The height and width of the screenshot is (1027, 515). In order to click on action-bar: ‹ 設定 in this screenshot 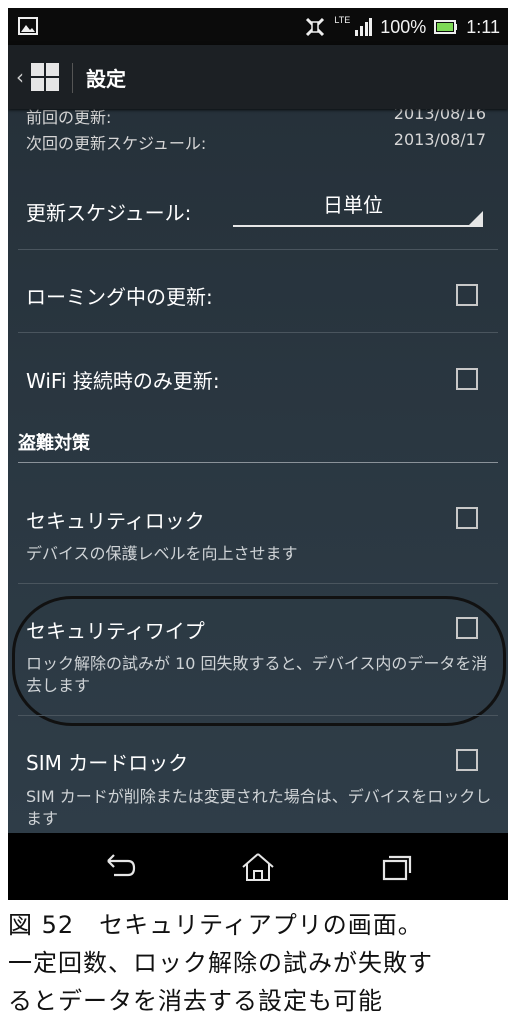, I will do `click(258, 77)`.